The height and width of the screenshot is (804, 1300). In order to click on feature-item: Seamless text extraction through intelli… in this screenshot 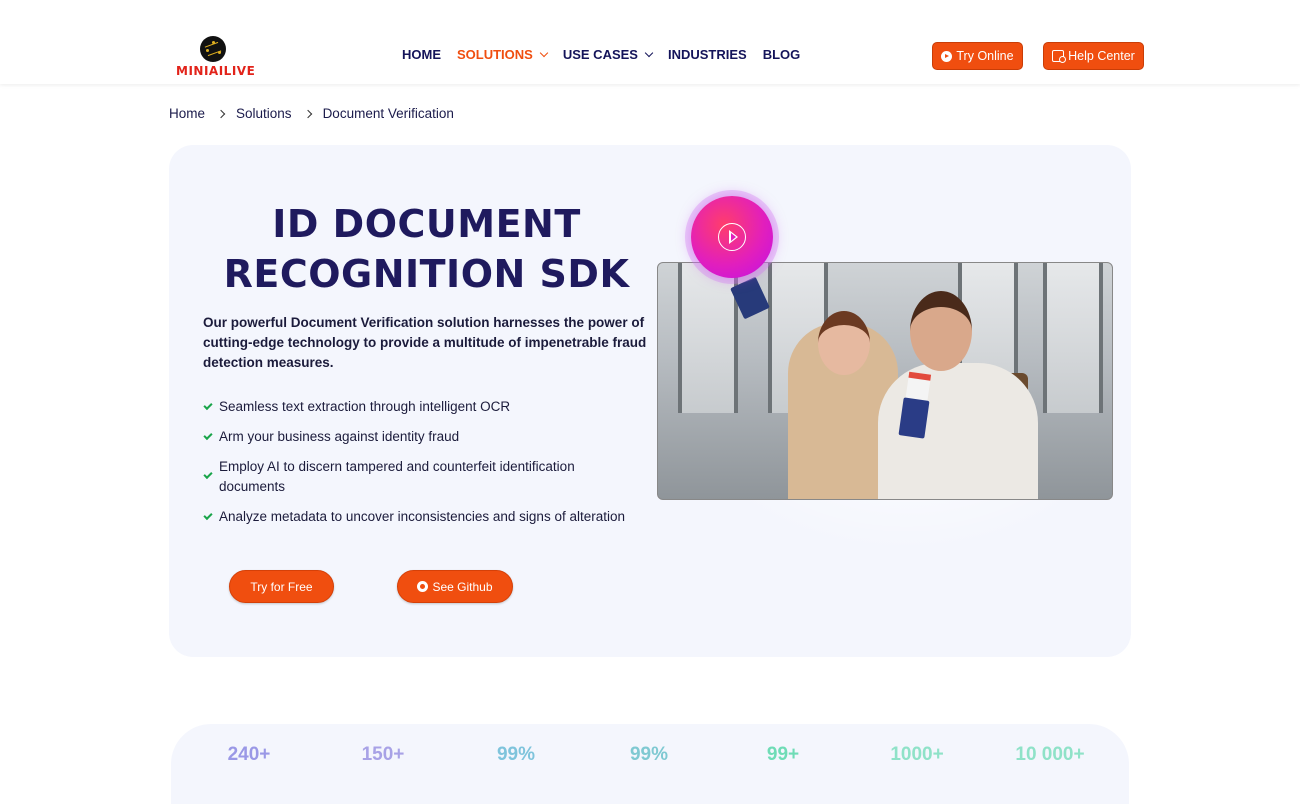, I will do `click(433, 407)`.